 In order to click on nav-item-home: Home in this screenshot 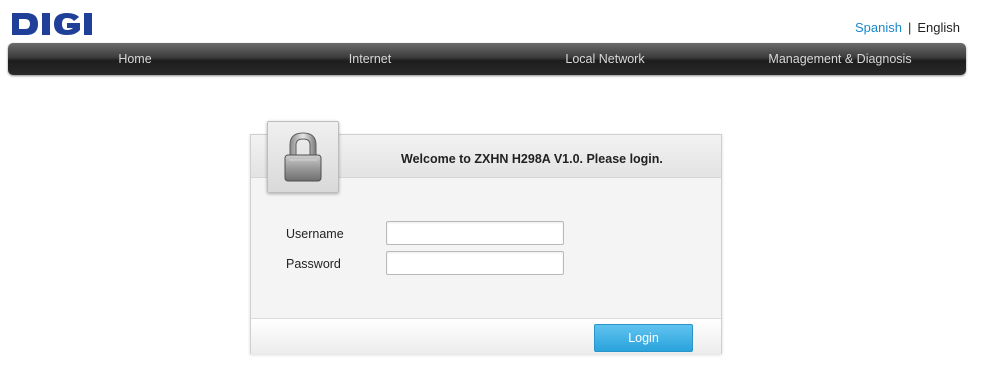, I will do `click(134, 59)`.